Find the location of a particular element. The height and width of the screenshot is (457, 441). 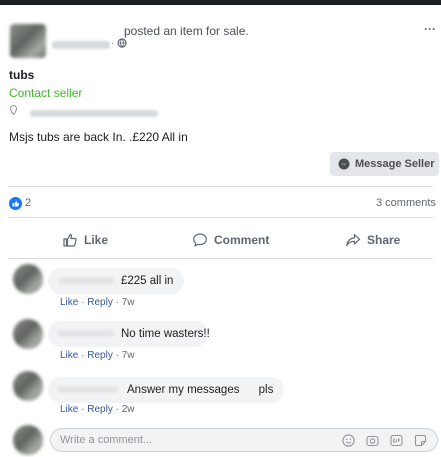

top-border is located at coordinates (220, 2).